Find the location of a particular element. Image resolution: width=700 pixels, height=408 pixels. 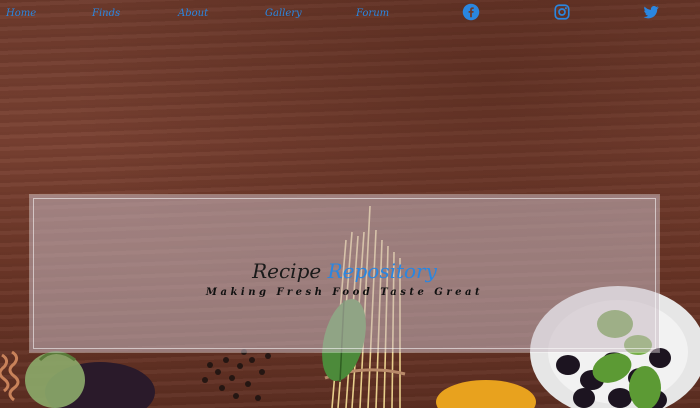

site-title-part1: Recipe is located at coordinates (287, 271).